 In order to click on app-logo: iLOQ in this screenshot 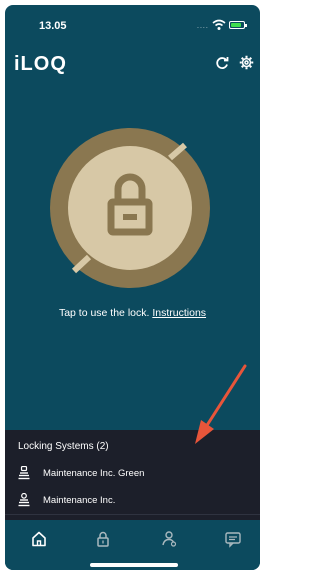, I will do `click(40, 64)`.